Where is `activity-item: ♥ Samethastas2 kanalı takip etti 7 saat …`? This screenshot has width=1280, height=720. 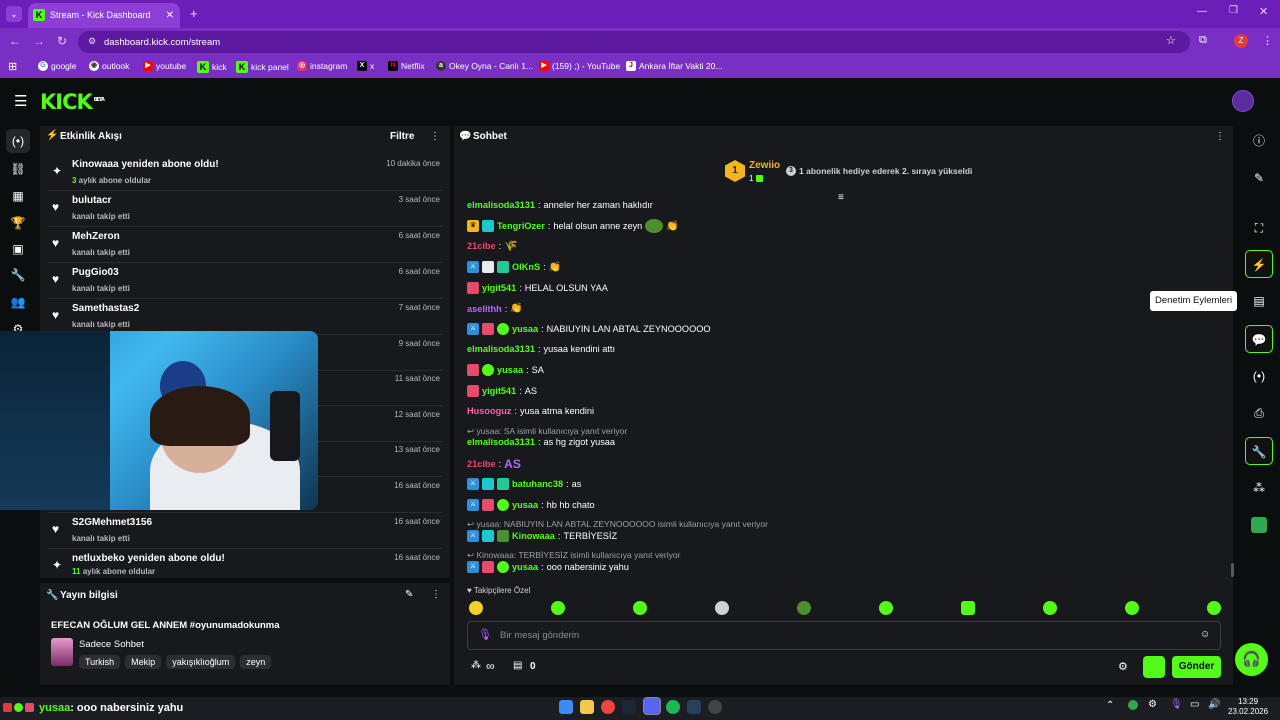 activity-item: ♥ Samethastas2 kanalı takip etti 7 saat … is located at coordinates (245, 317).